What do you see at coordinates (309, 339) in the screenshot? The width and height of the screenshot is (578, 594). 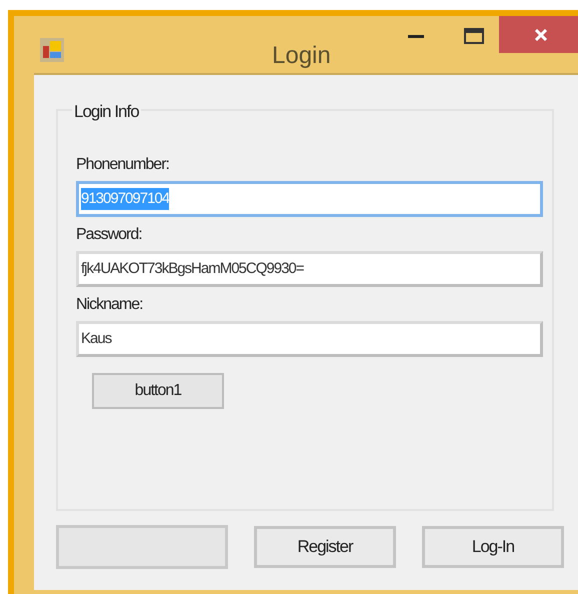 I see `text-field: Kaus` at bounding box center [309, 339].